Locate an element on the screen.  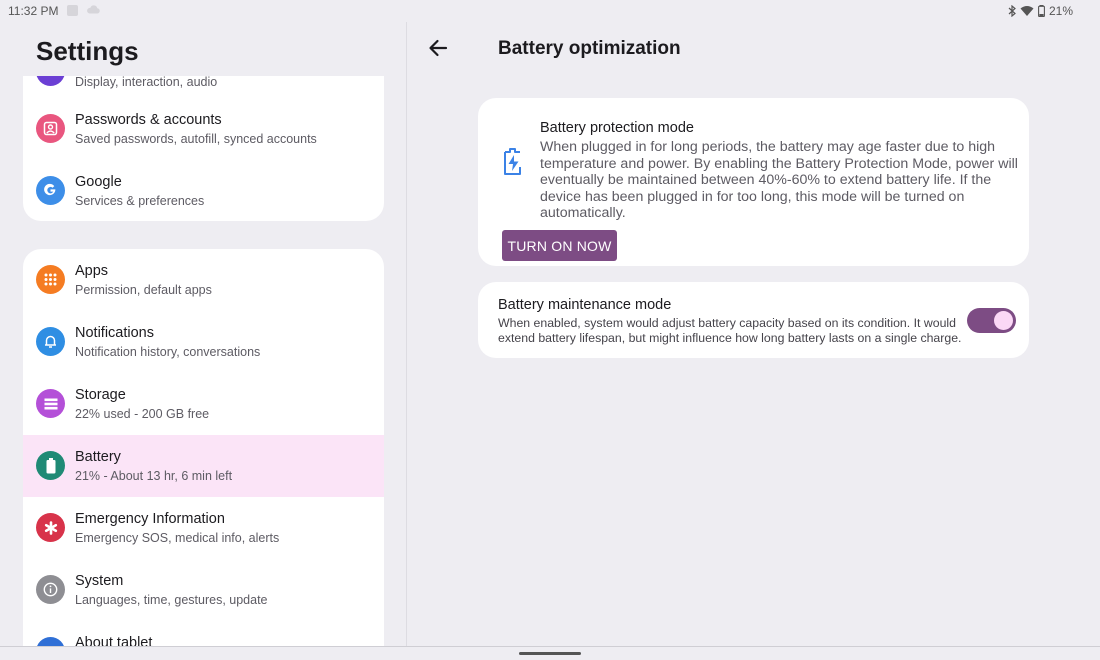
display-icon is located at coordinates (50, 81).